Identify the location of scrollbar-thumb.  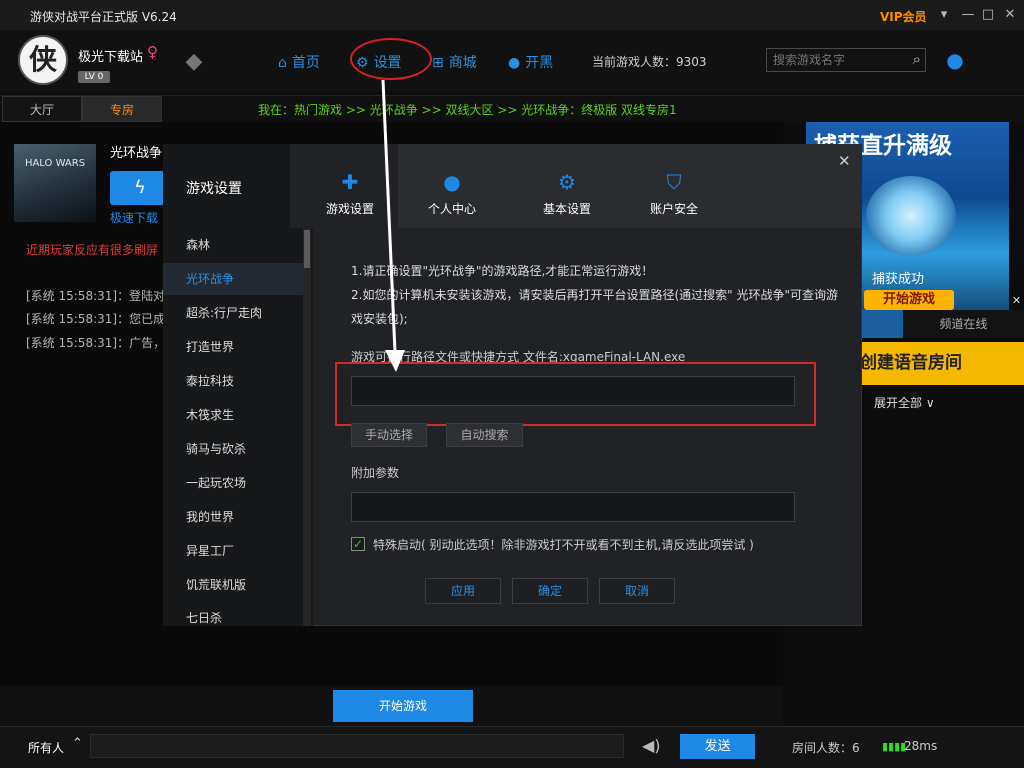
(307, 249).